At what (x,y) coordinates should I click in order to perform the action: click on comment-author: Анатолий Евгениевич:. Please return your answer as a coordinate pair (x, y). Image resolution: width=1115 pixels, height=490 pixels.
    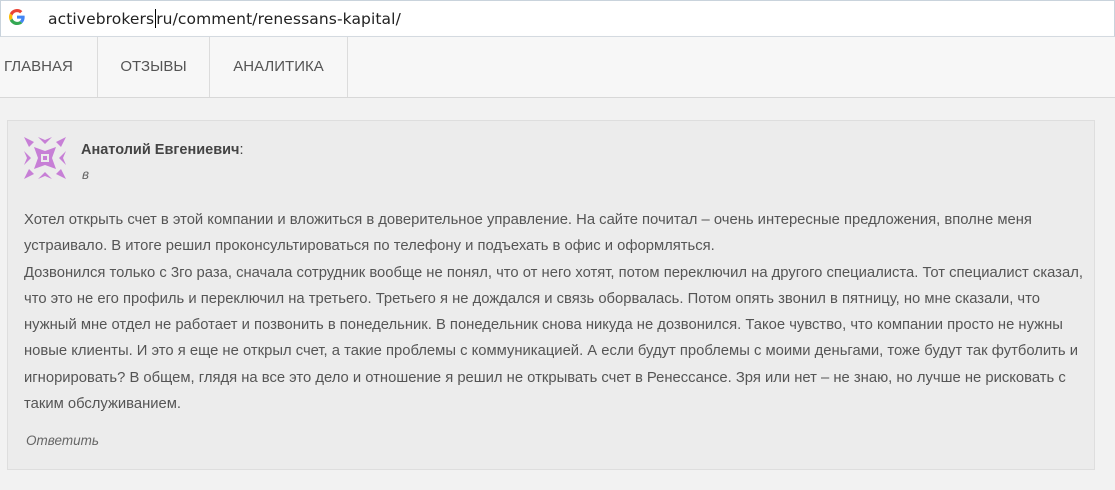
    Looking at the image, I should click on (162, 150).